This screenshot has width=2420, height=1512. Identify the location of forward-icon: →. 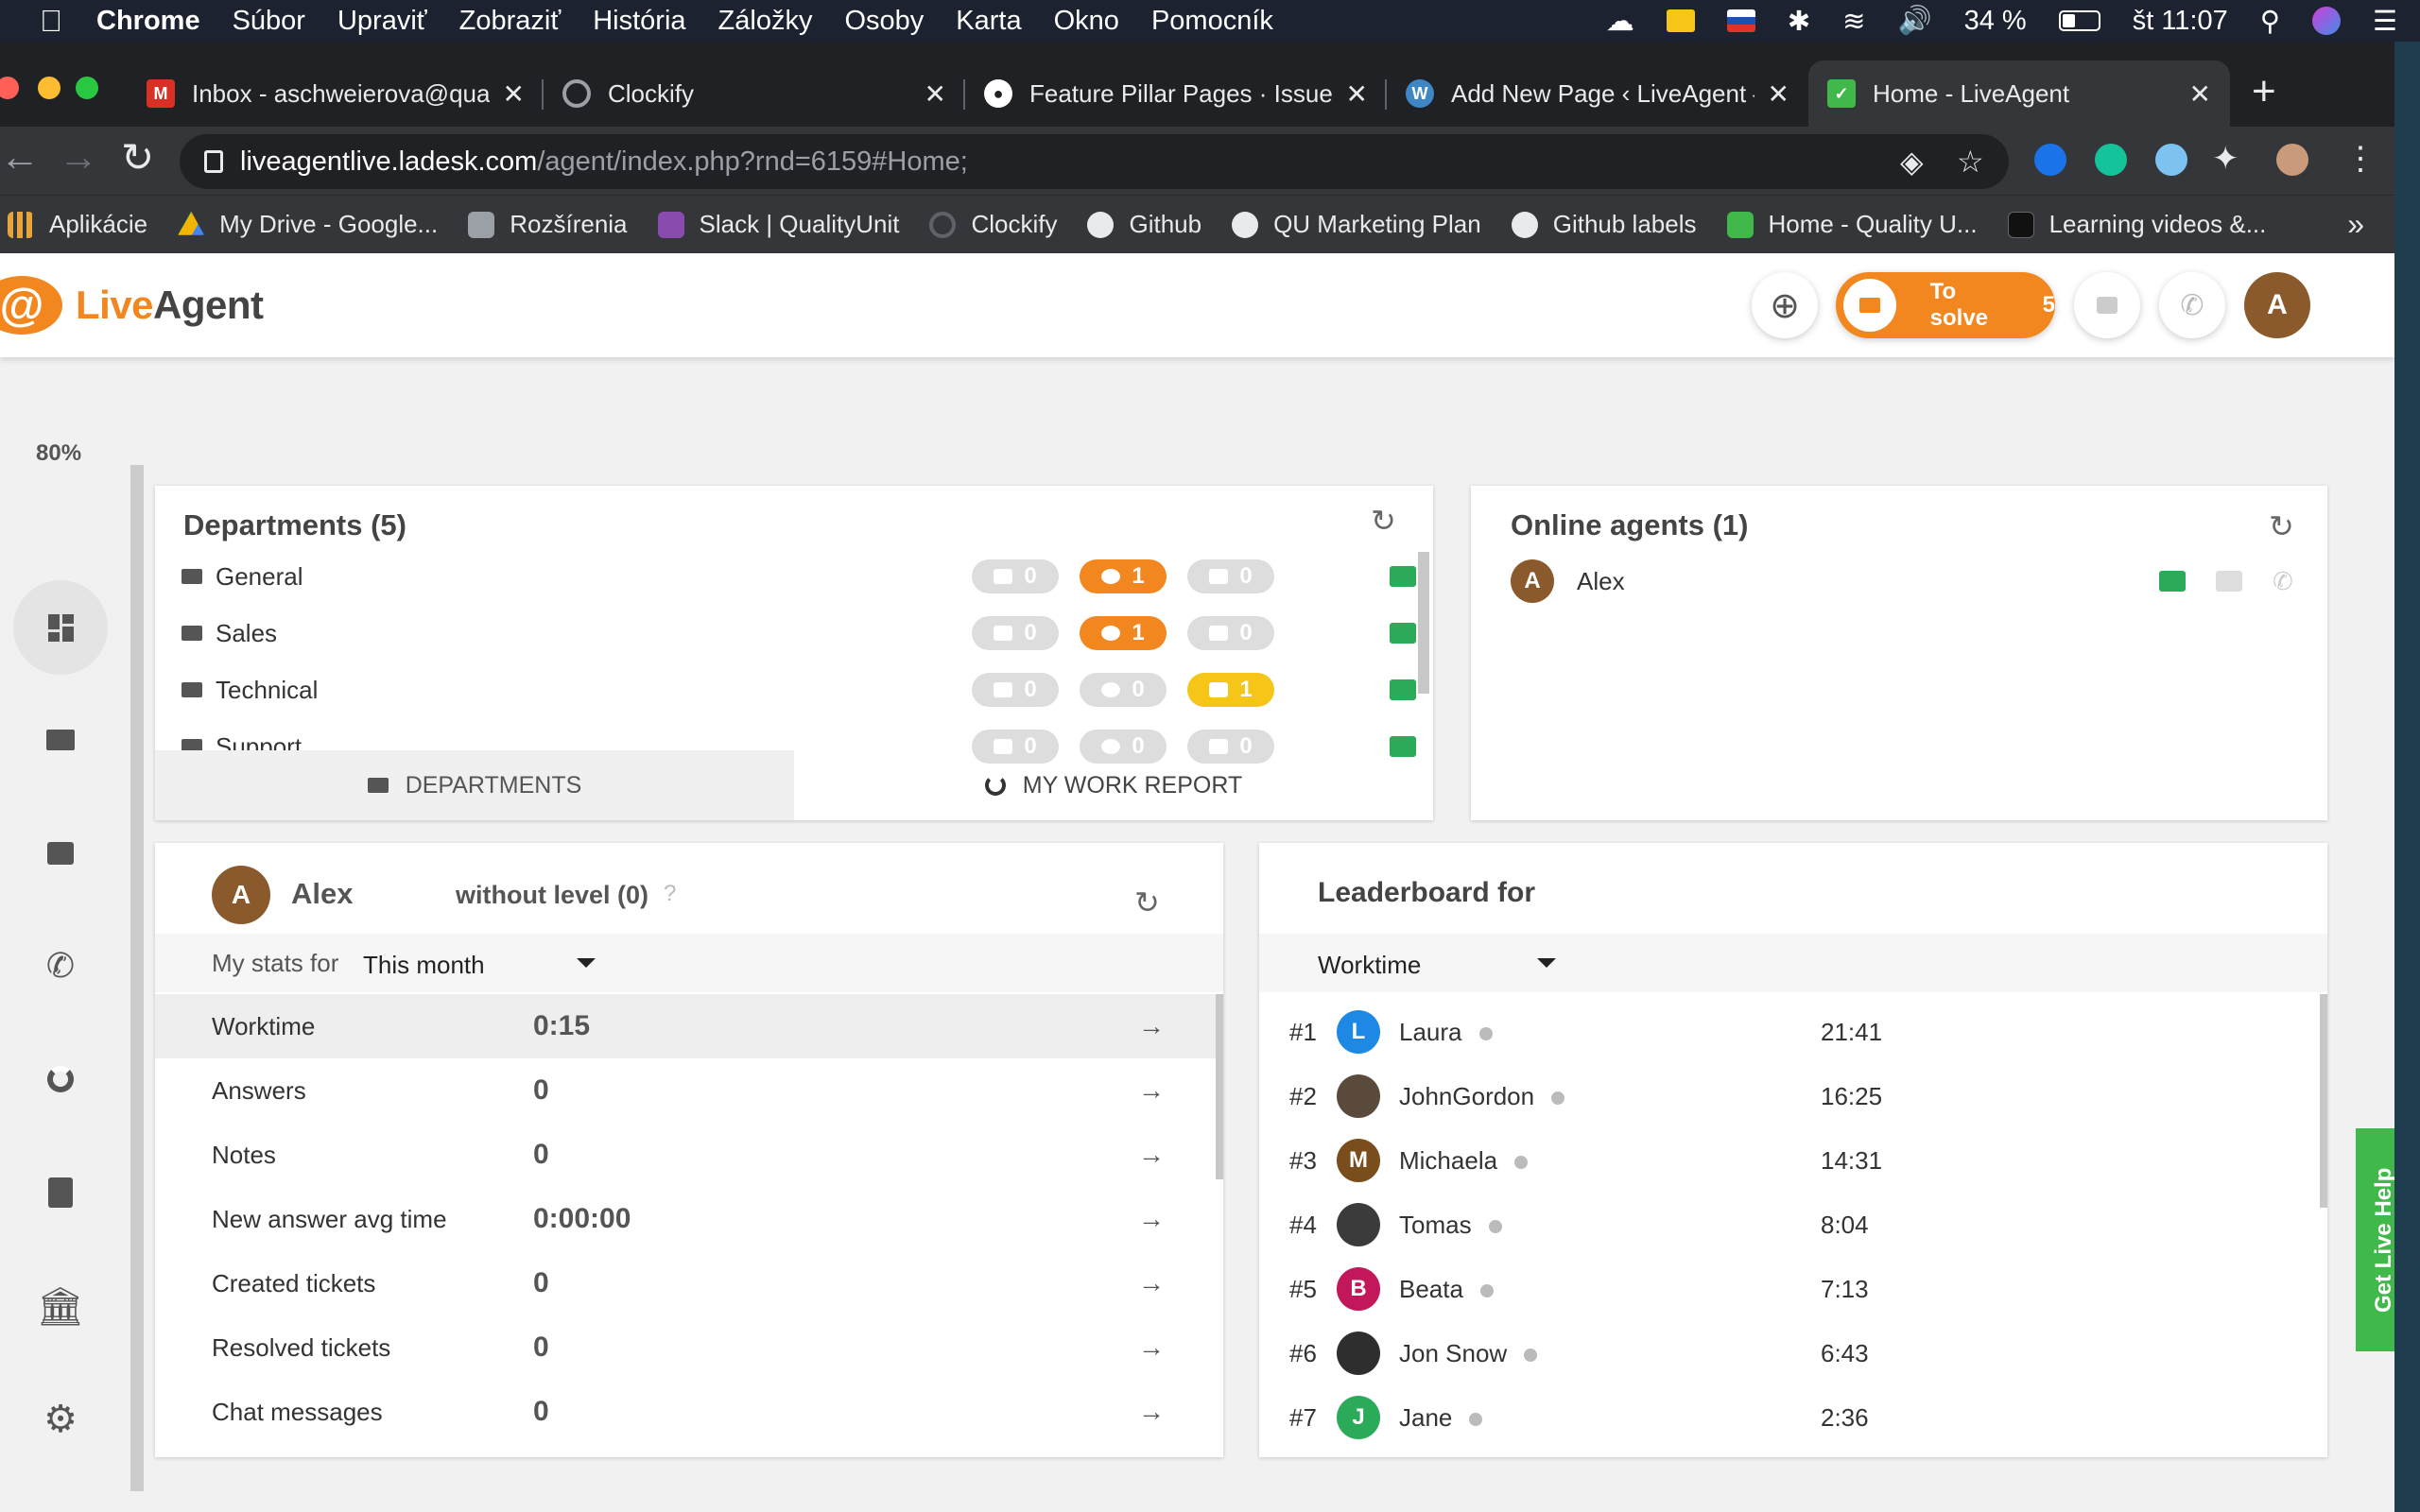
(79, 157).